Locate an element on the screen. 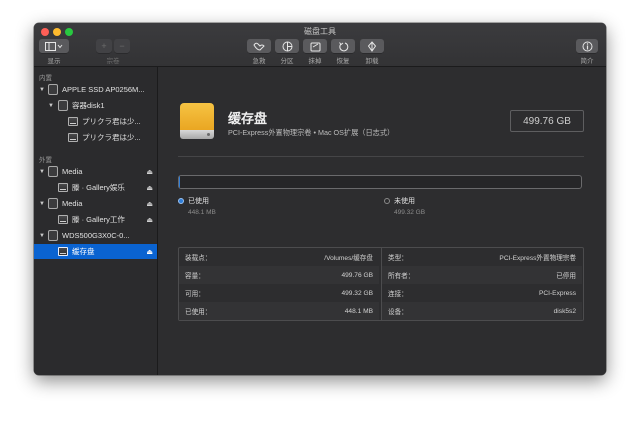  sidebar-item-gallery-work: 滕 · Gallery工作 ⏏ is located at coordinates (95, 219).